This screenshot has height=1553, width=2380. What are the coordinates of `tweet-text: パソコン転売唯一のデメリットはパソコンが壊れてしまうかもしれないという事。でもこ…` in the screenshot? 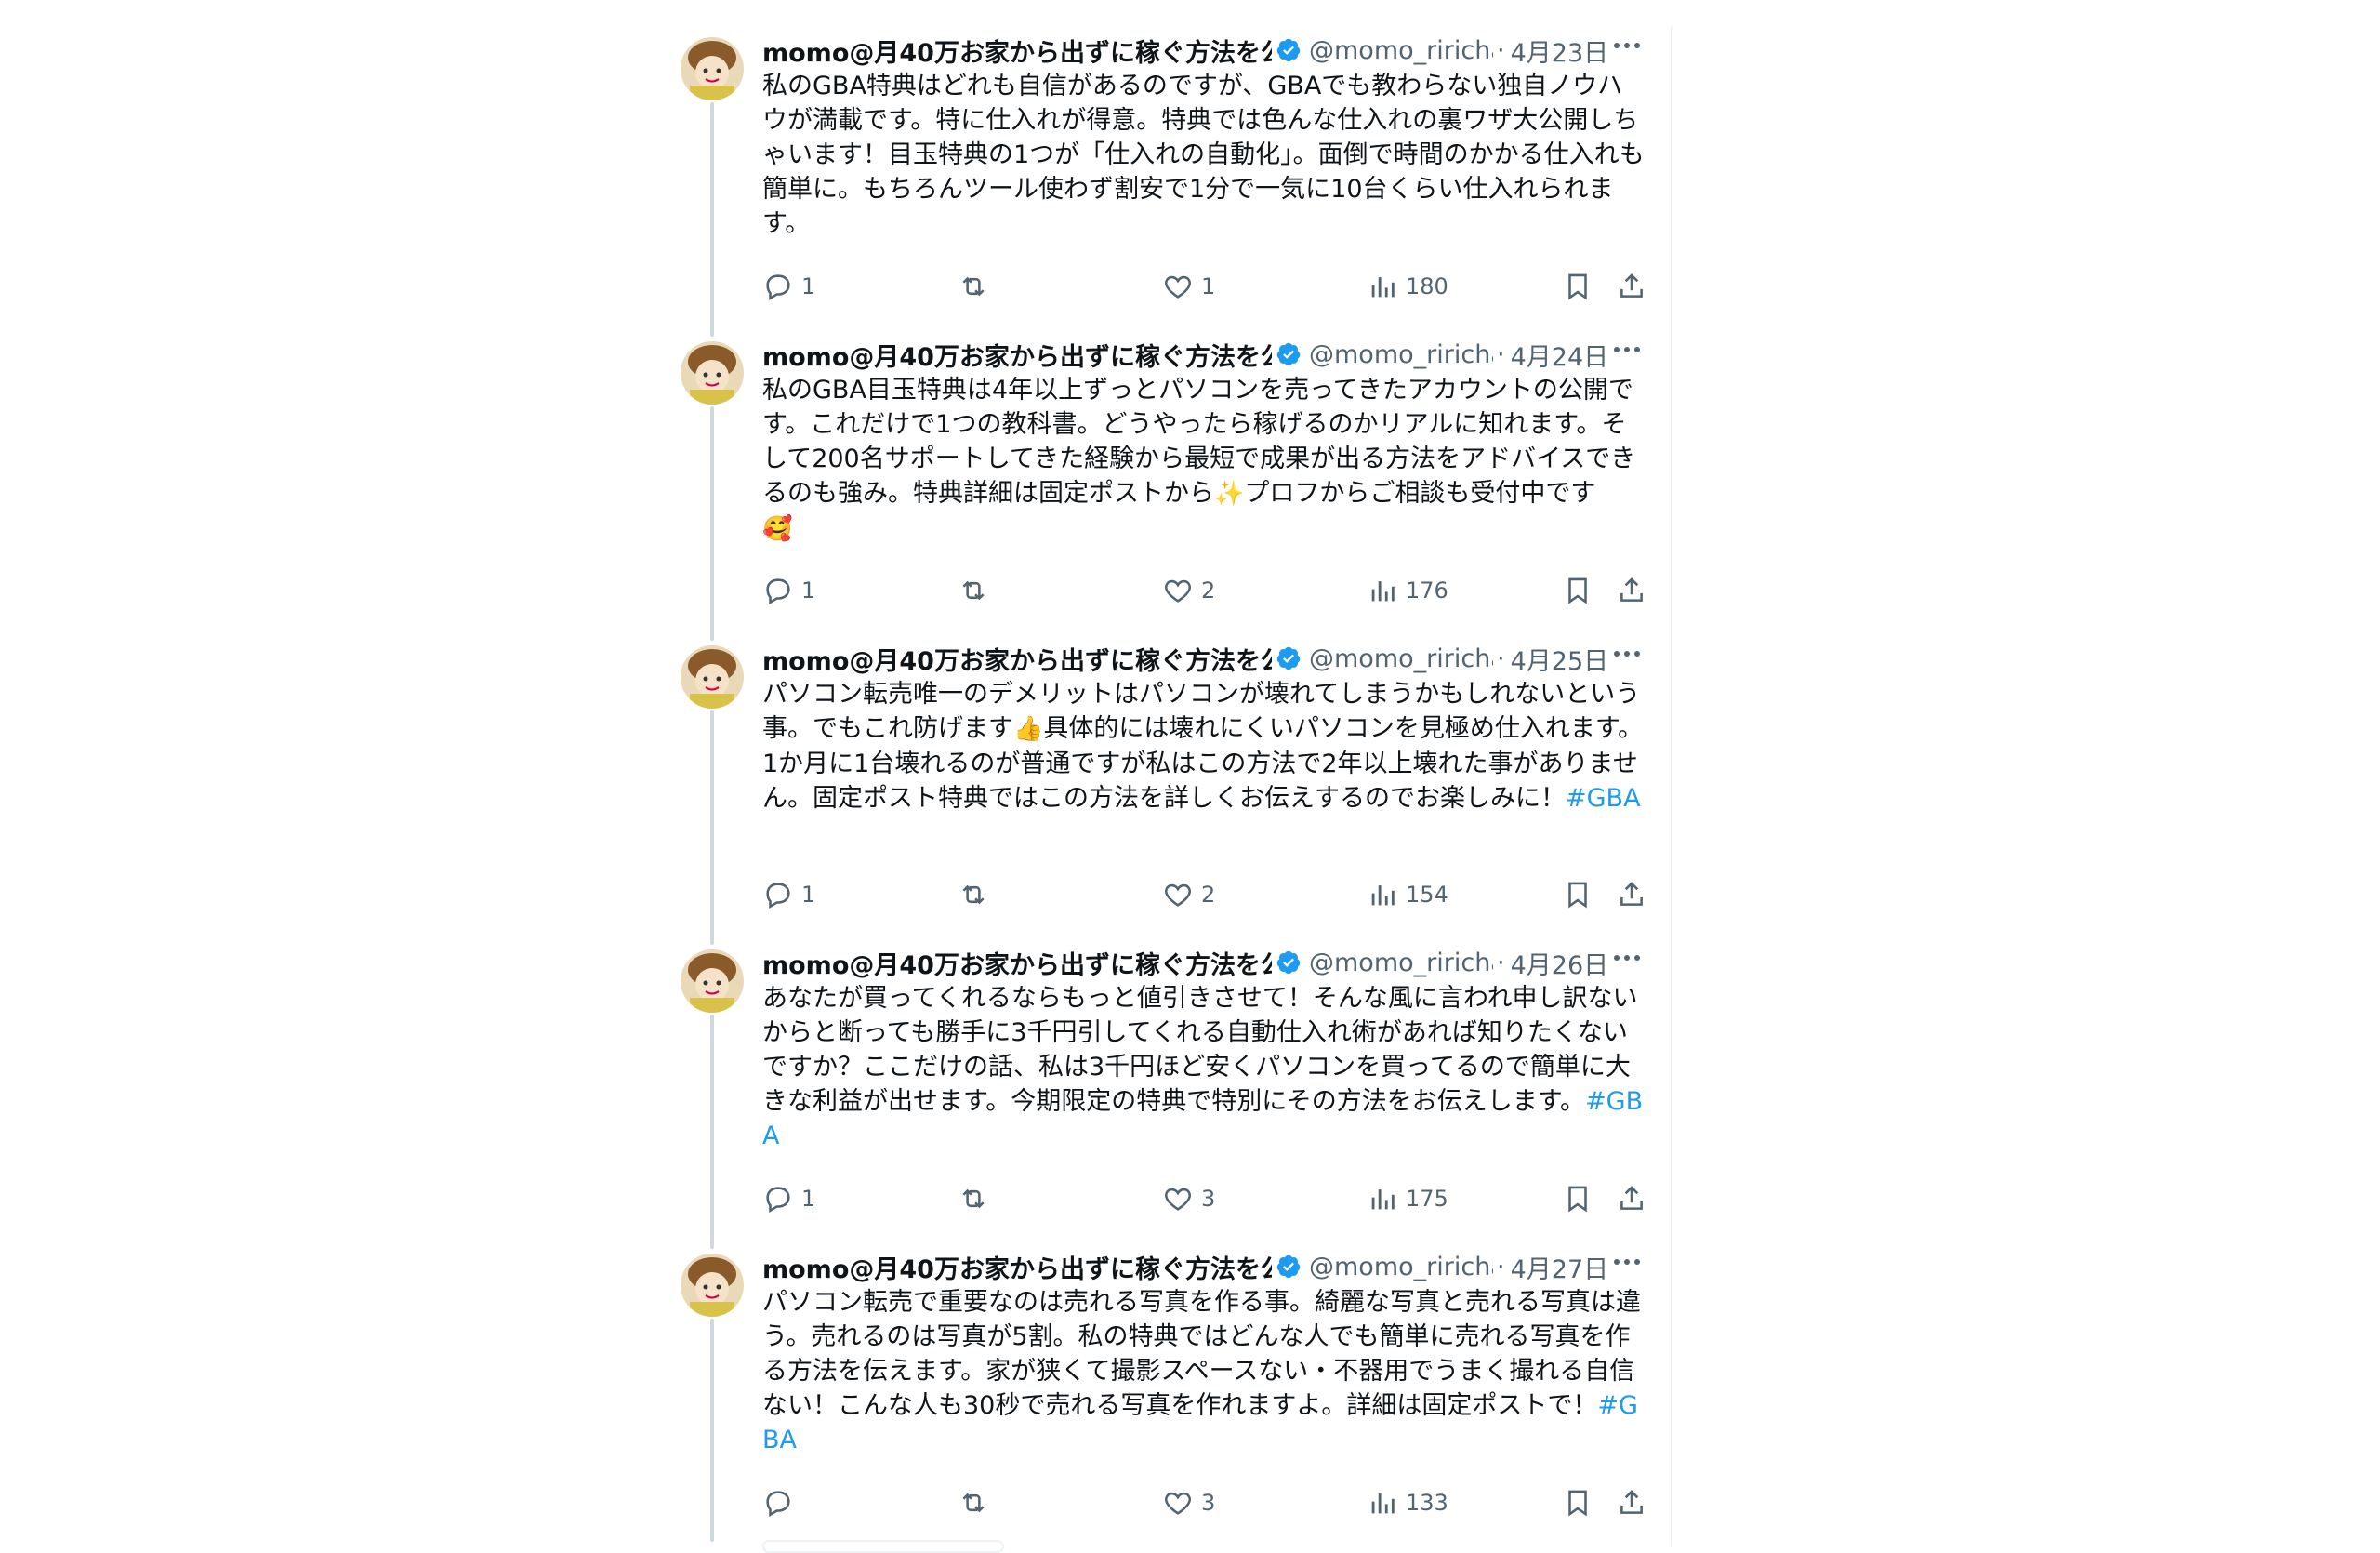 It's located at (1204, 746).